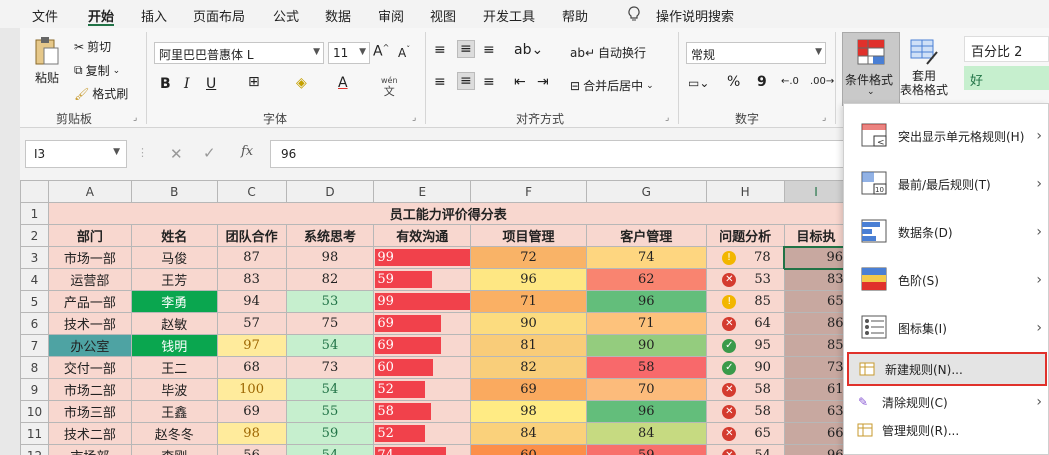 This screenshot has width=1049, height=455. What do you see at coordinates (528, 301) in the screenshot?
I see `cell-project: 71` at bounding box center [528, 301].